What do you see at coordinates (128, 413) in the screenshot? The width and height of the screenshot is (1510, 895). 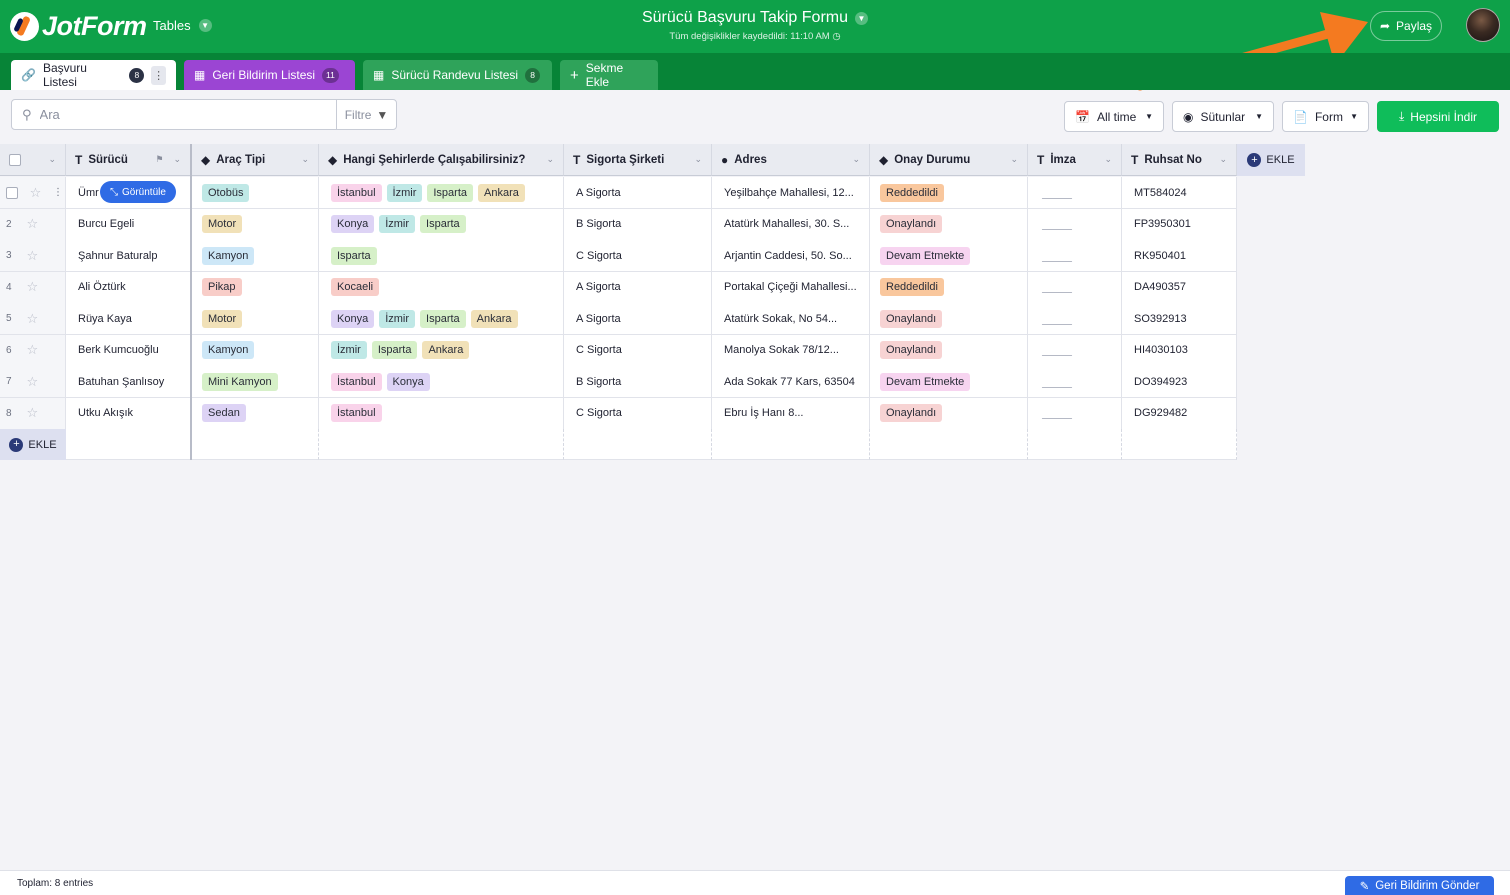 I see `table-cell: Utku Akışık` at bounding box center [128, 413].